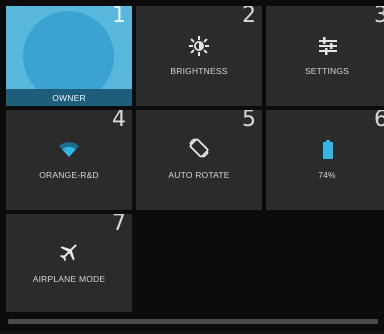 The height and width of the screenshot is (334, 384). What do you see at coordinates (69, 149) in the screenshot?
I see `wifi-icon` at bounding box center [69, 149].